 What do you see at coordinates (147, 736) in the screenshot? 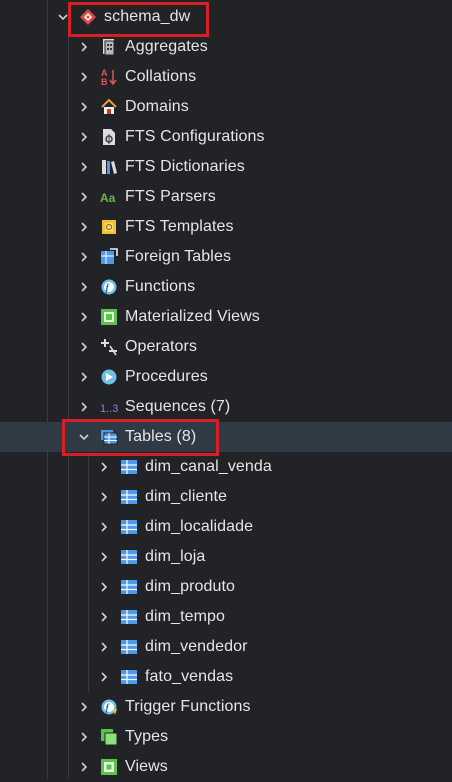
I see `tree-item-label: Types` at bounding box center [147, 736].